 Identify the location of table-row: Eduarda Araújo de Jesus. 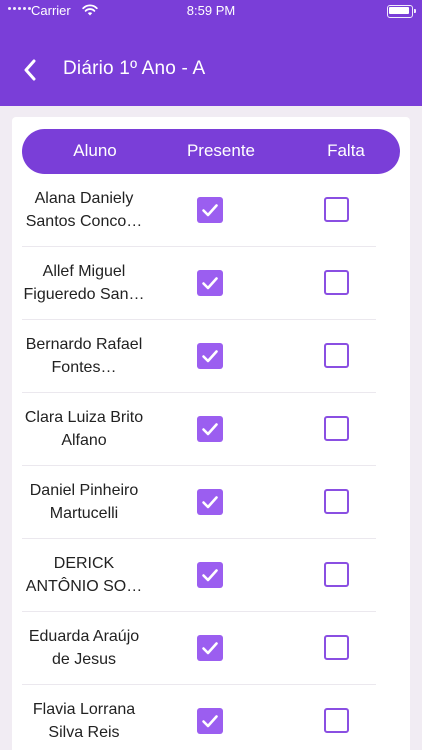
(211, 648).